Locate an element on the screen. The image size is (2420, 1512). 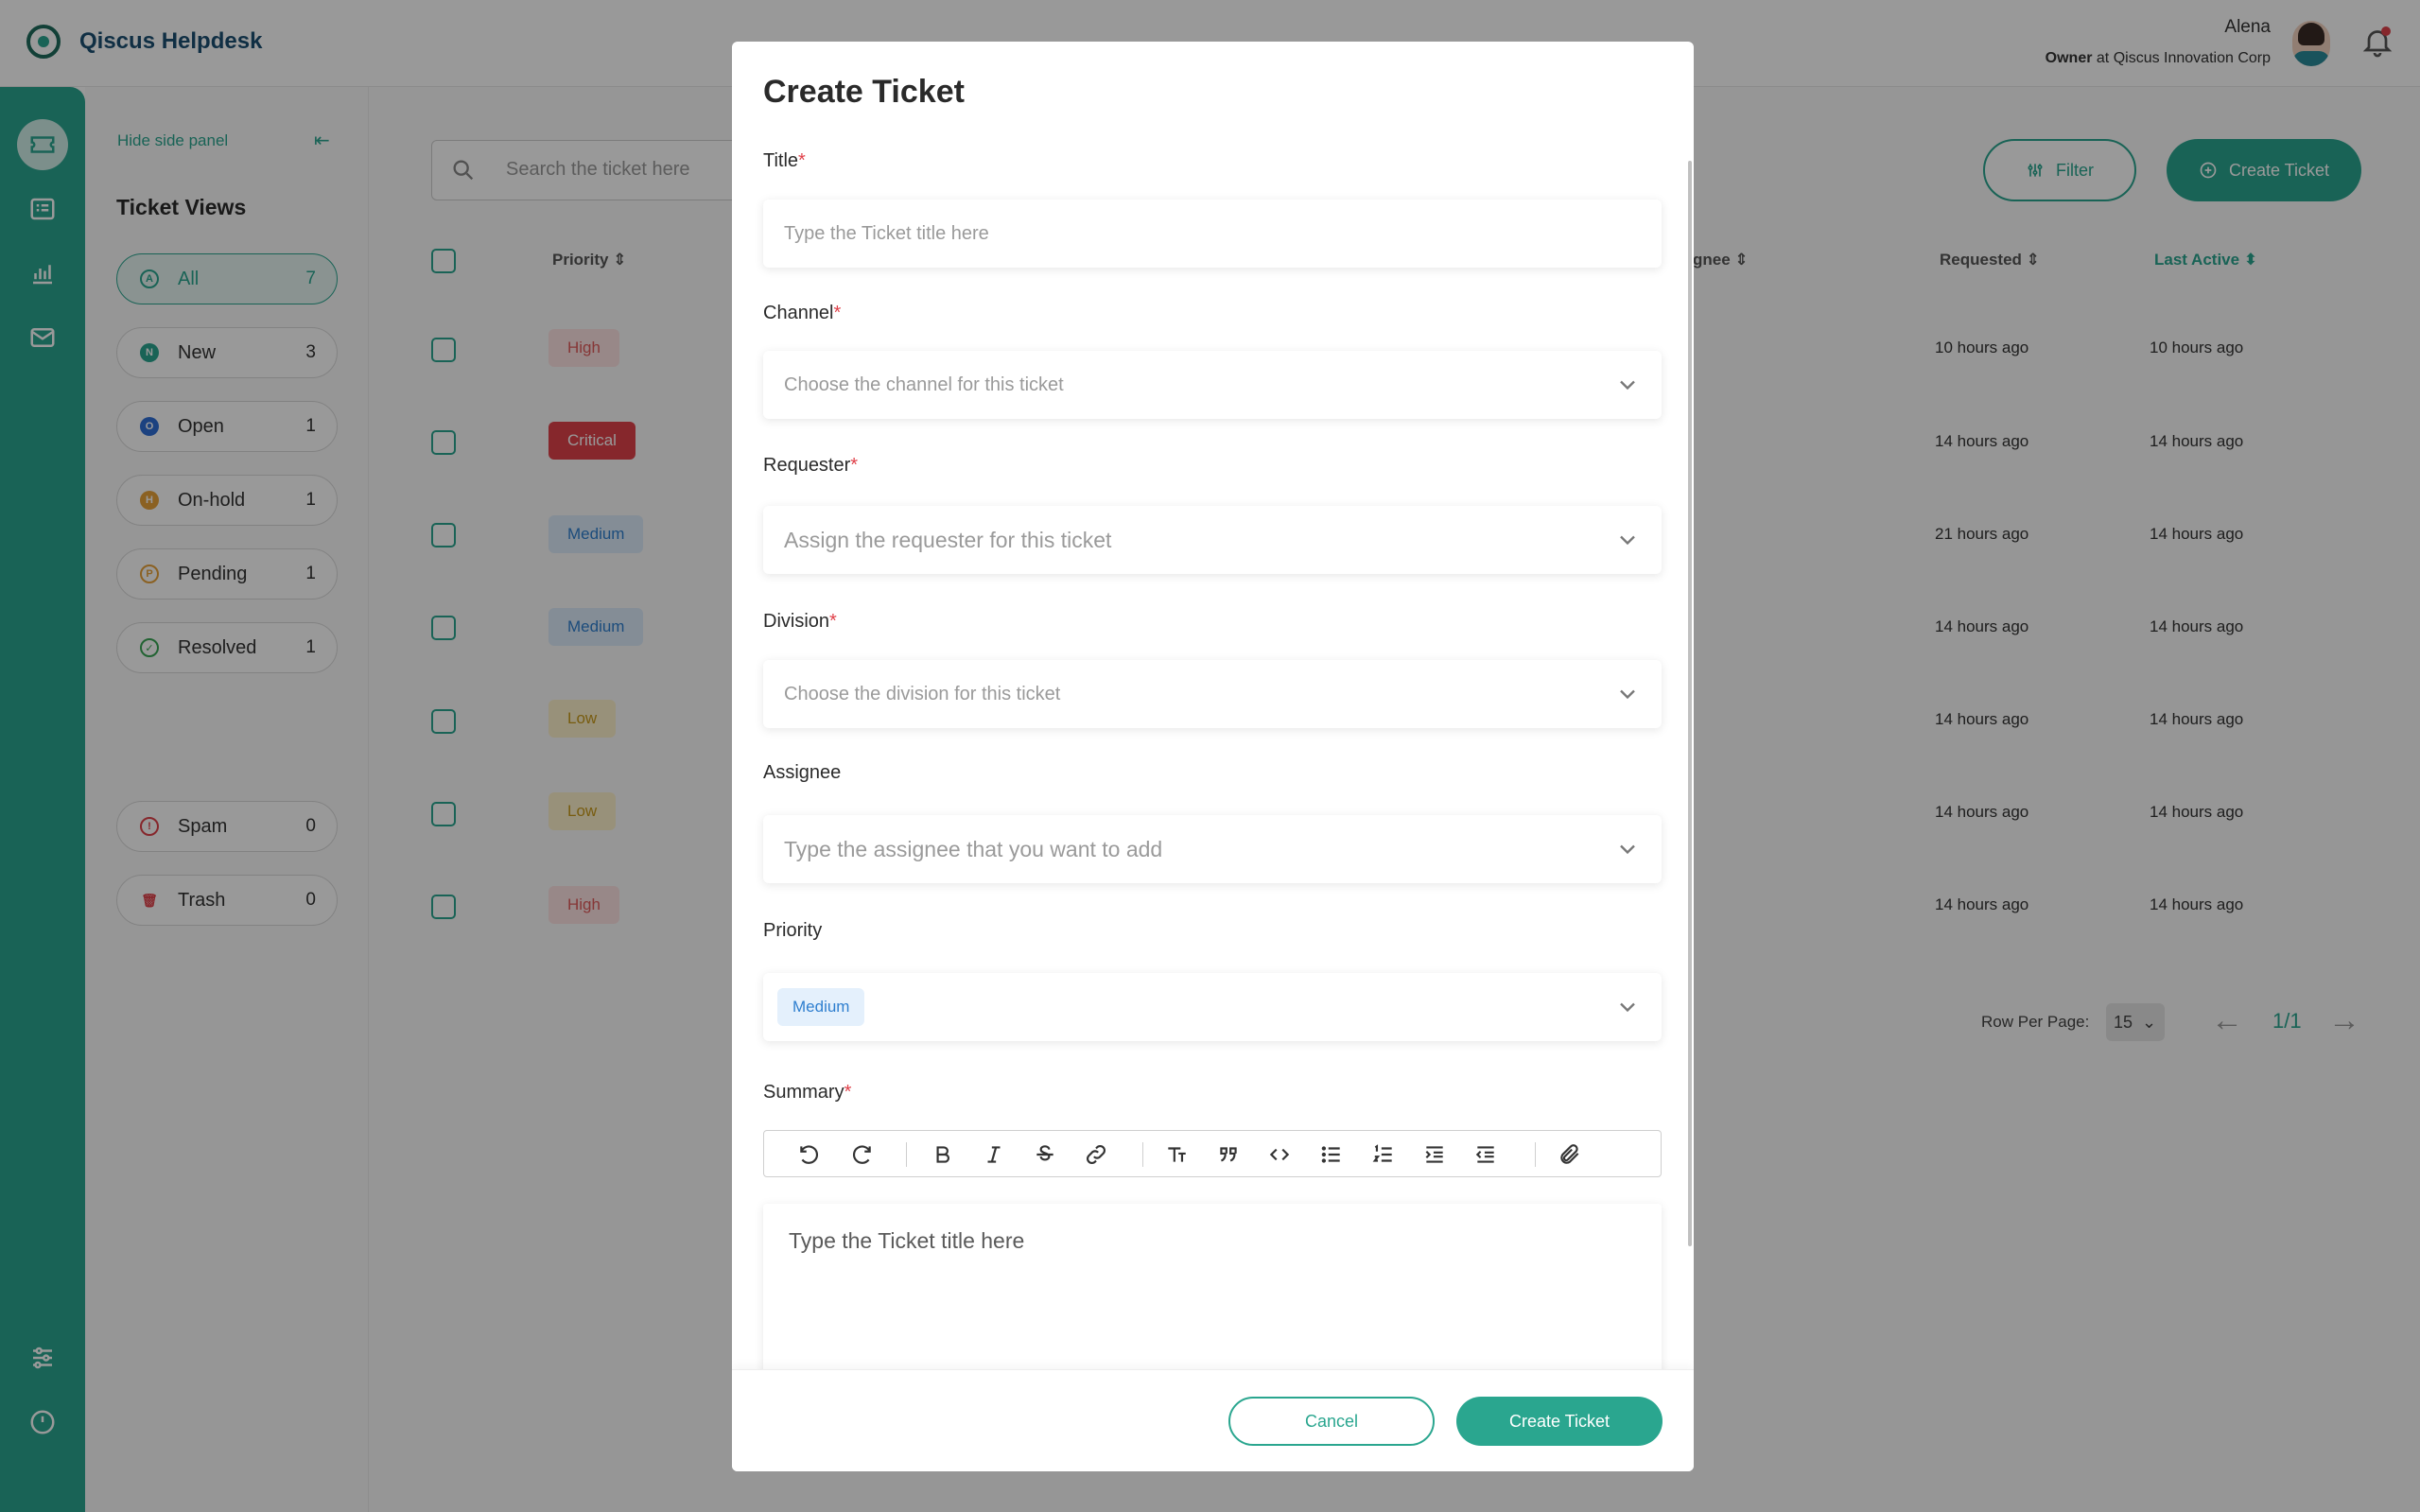
channel-label-text: Channel is located at coordinates (798, 313).